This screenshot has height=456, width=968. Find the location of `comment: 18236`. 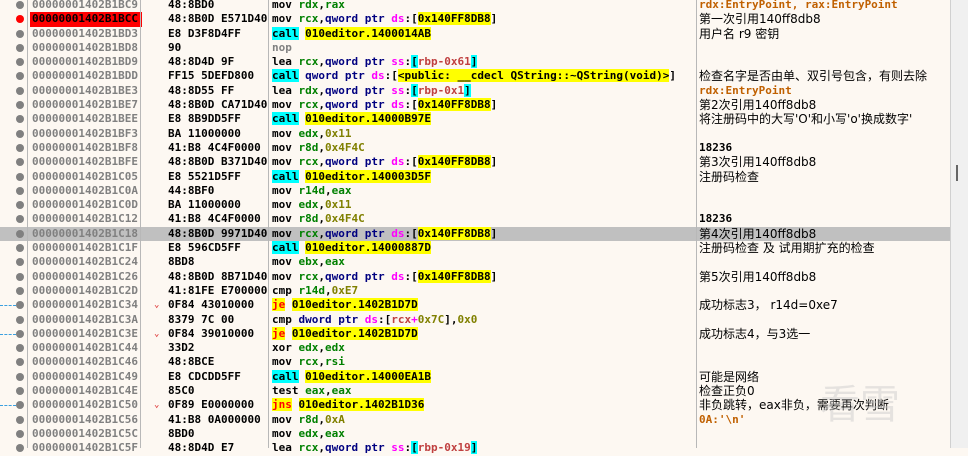

comment: 18236 is located at coordinates (824, 219).